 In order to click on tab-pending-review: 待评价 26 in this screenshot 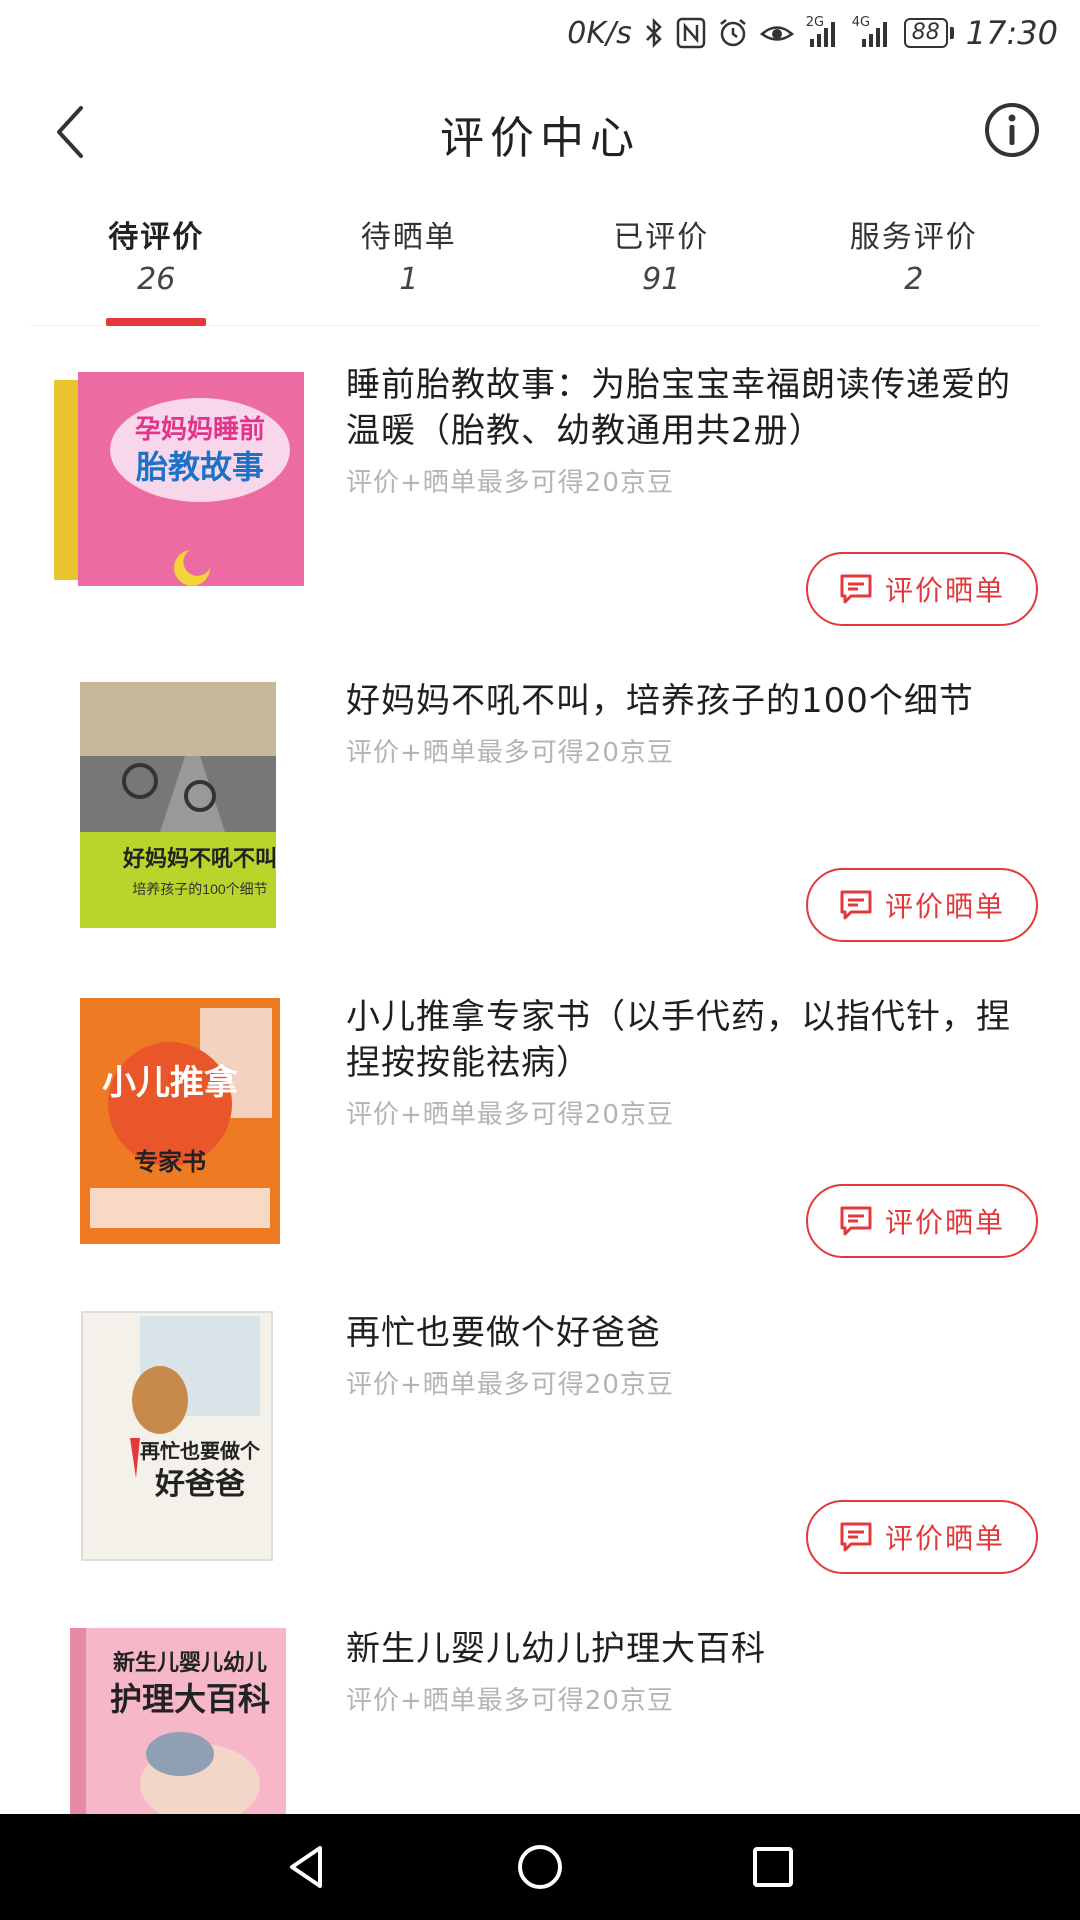, I will do `click(156, 263)`.